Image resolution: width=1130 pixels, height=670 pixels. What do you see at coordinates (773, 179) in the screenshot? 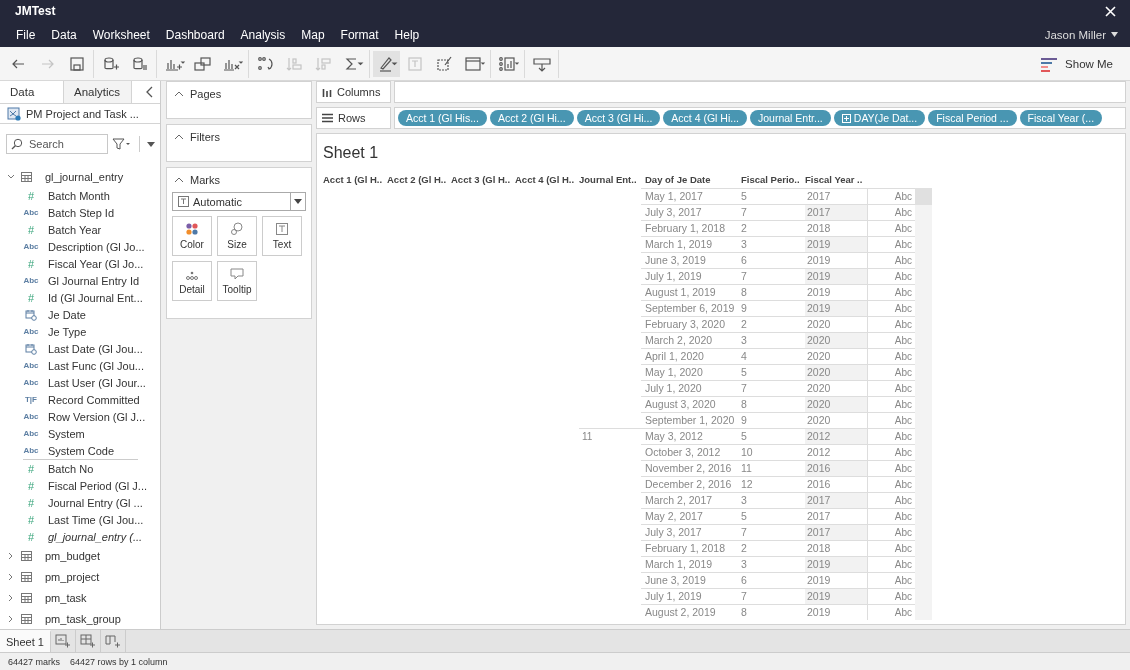
I see `column-header: Fiscal Perio..` at bounding box center [773, 179].